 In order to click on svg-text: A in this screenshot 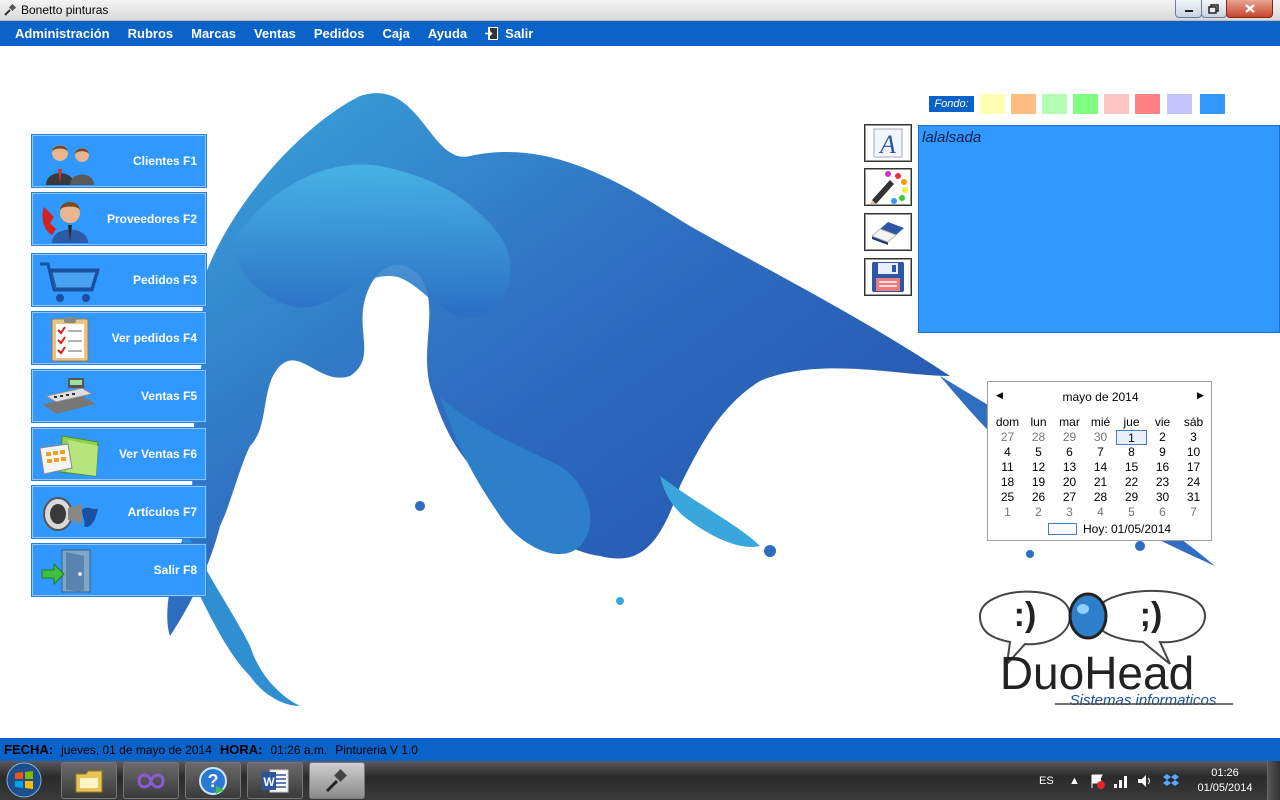, I will do `click(887, 144)`.